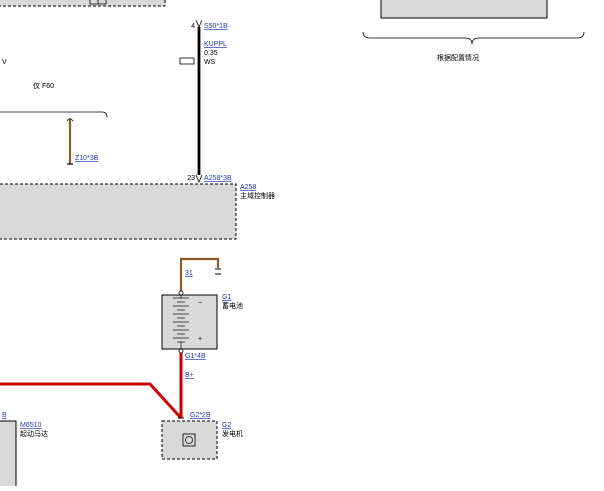  Describe the element at coordinates (257, 195) in the screenshot. I see `a258-name: 主域控制器` at that location.